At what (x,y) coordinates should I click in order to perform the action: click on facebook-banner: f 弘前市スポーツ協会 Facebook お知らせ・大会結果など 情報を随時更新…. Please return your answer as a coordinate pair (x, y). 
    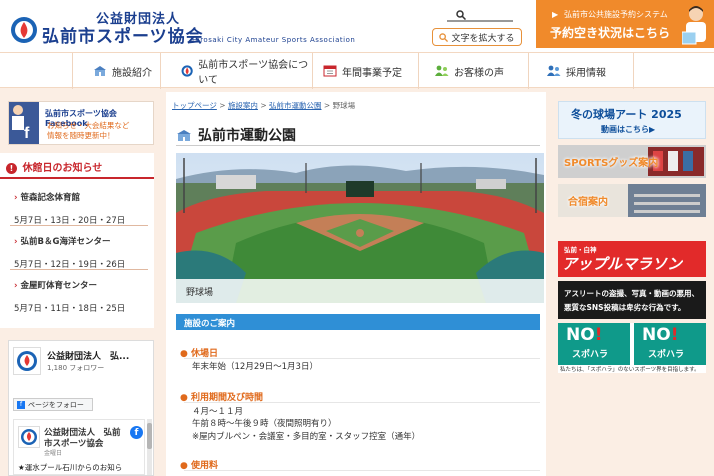
    Looking at the image, I should click on (81, 123).